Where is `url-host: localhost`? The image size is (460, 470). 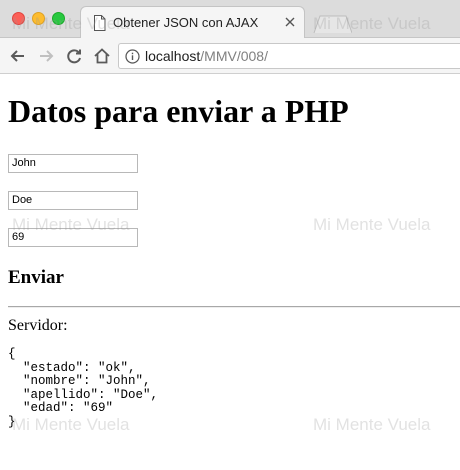 url-host: localhost is located at coordinates (173, 56).